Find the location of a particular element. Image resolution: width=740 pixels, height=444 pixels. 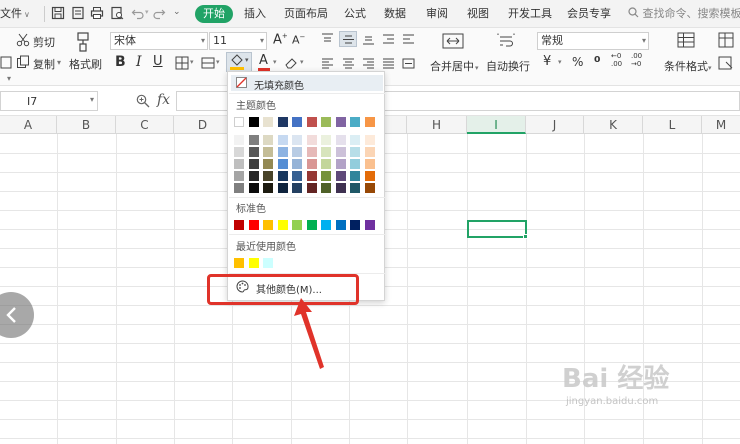

distributed-align-icon is located at coordinates (408, 63).